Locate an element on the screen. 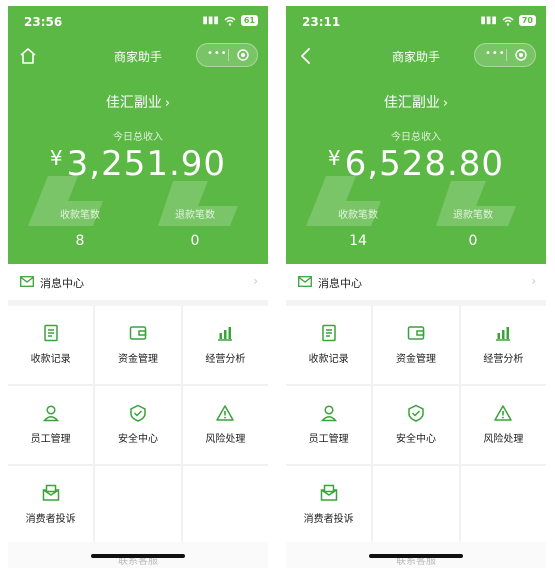 This screenshot has height=575, width=555. battery-icon: 70 is located at coordinates (527, 20).